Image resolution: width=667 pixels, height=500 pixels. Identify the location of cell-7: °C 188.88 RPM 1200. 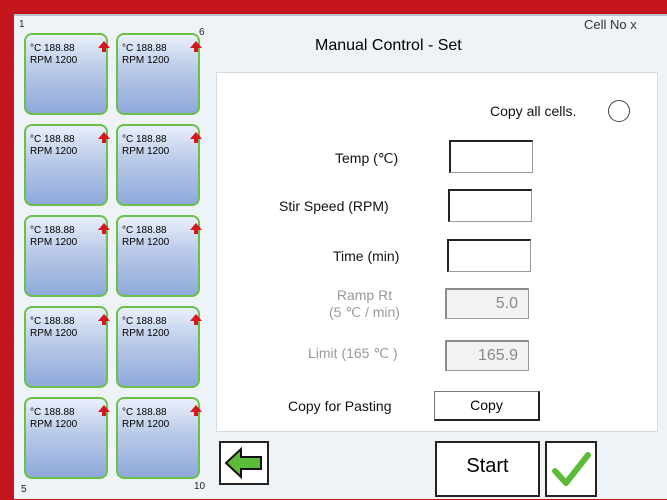
(159, 165).